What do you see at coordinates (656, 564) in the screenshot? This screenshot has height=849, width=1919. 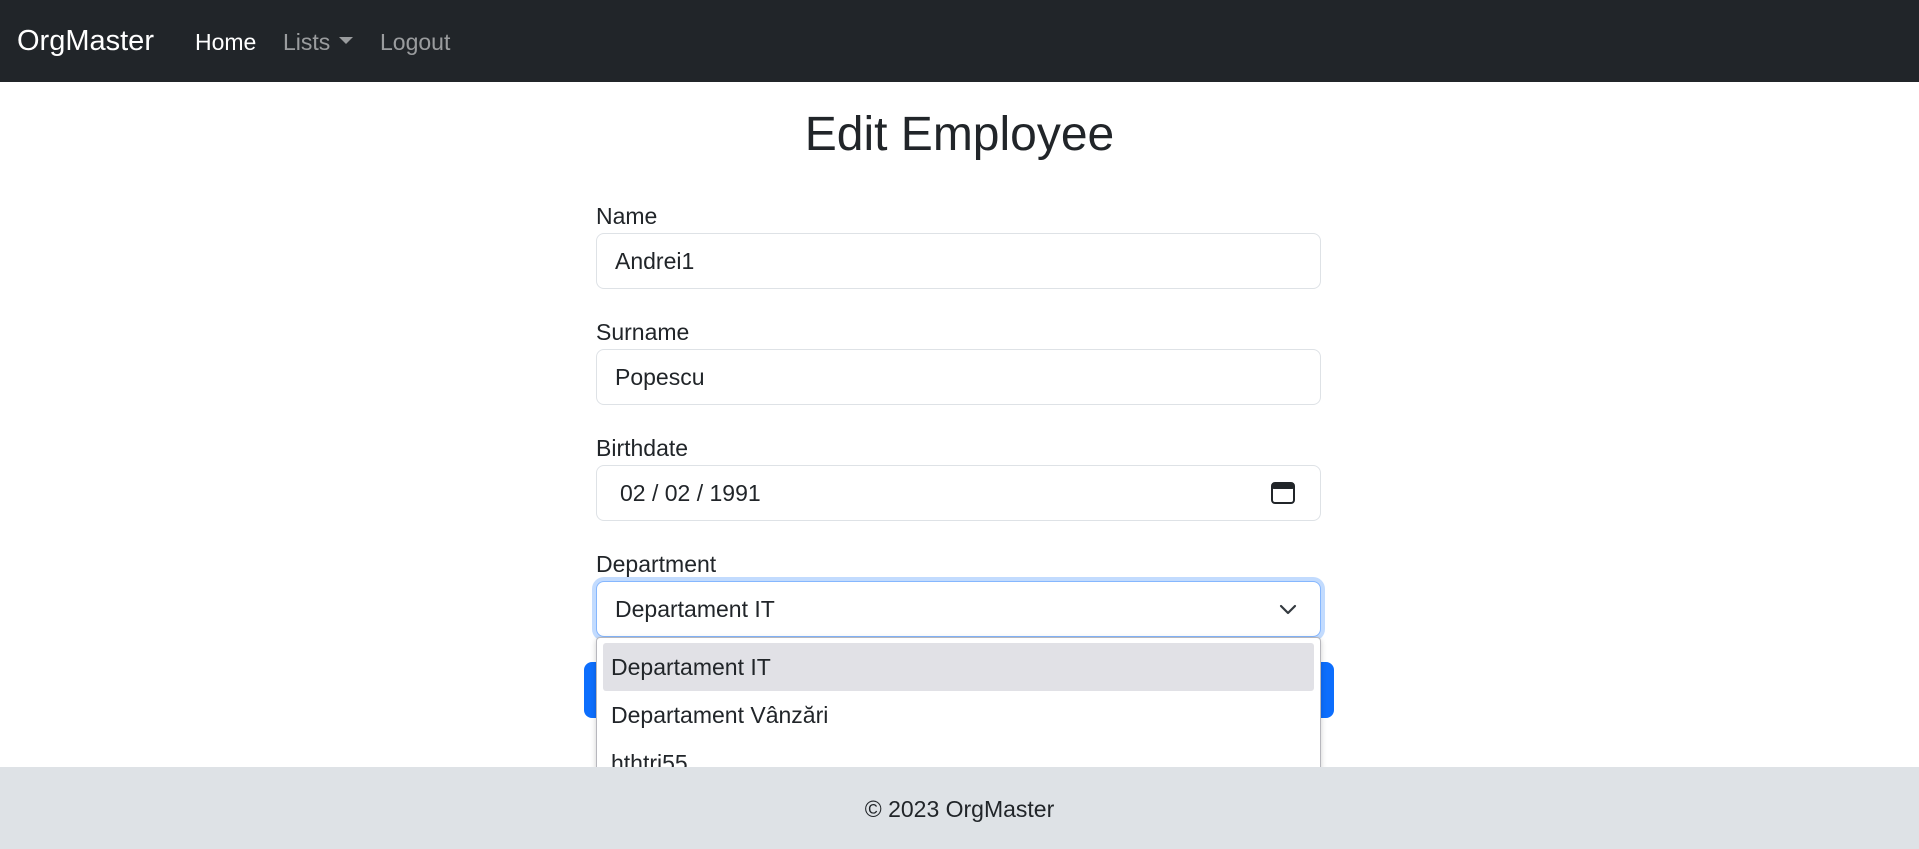 I see `department-label: Department` at bounding box center [656, 564].